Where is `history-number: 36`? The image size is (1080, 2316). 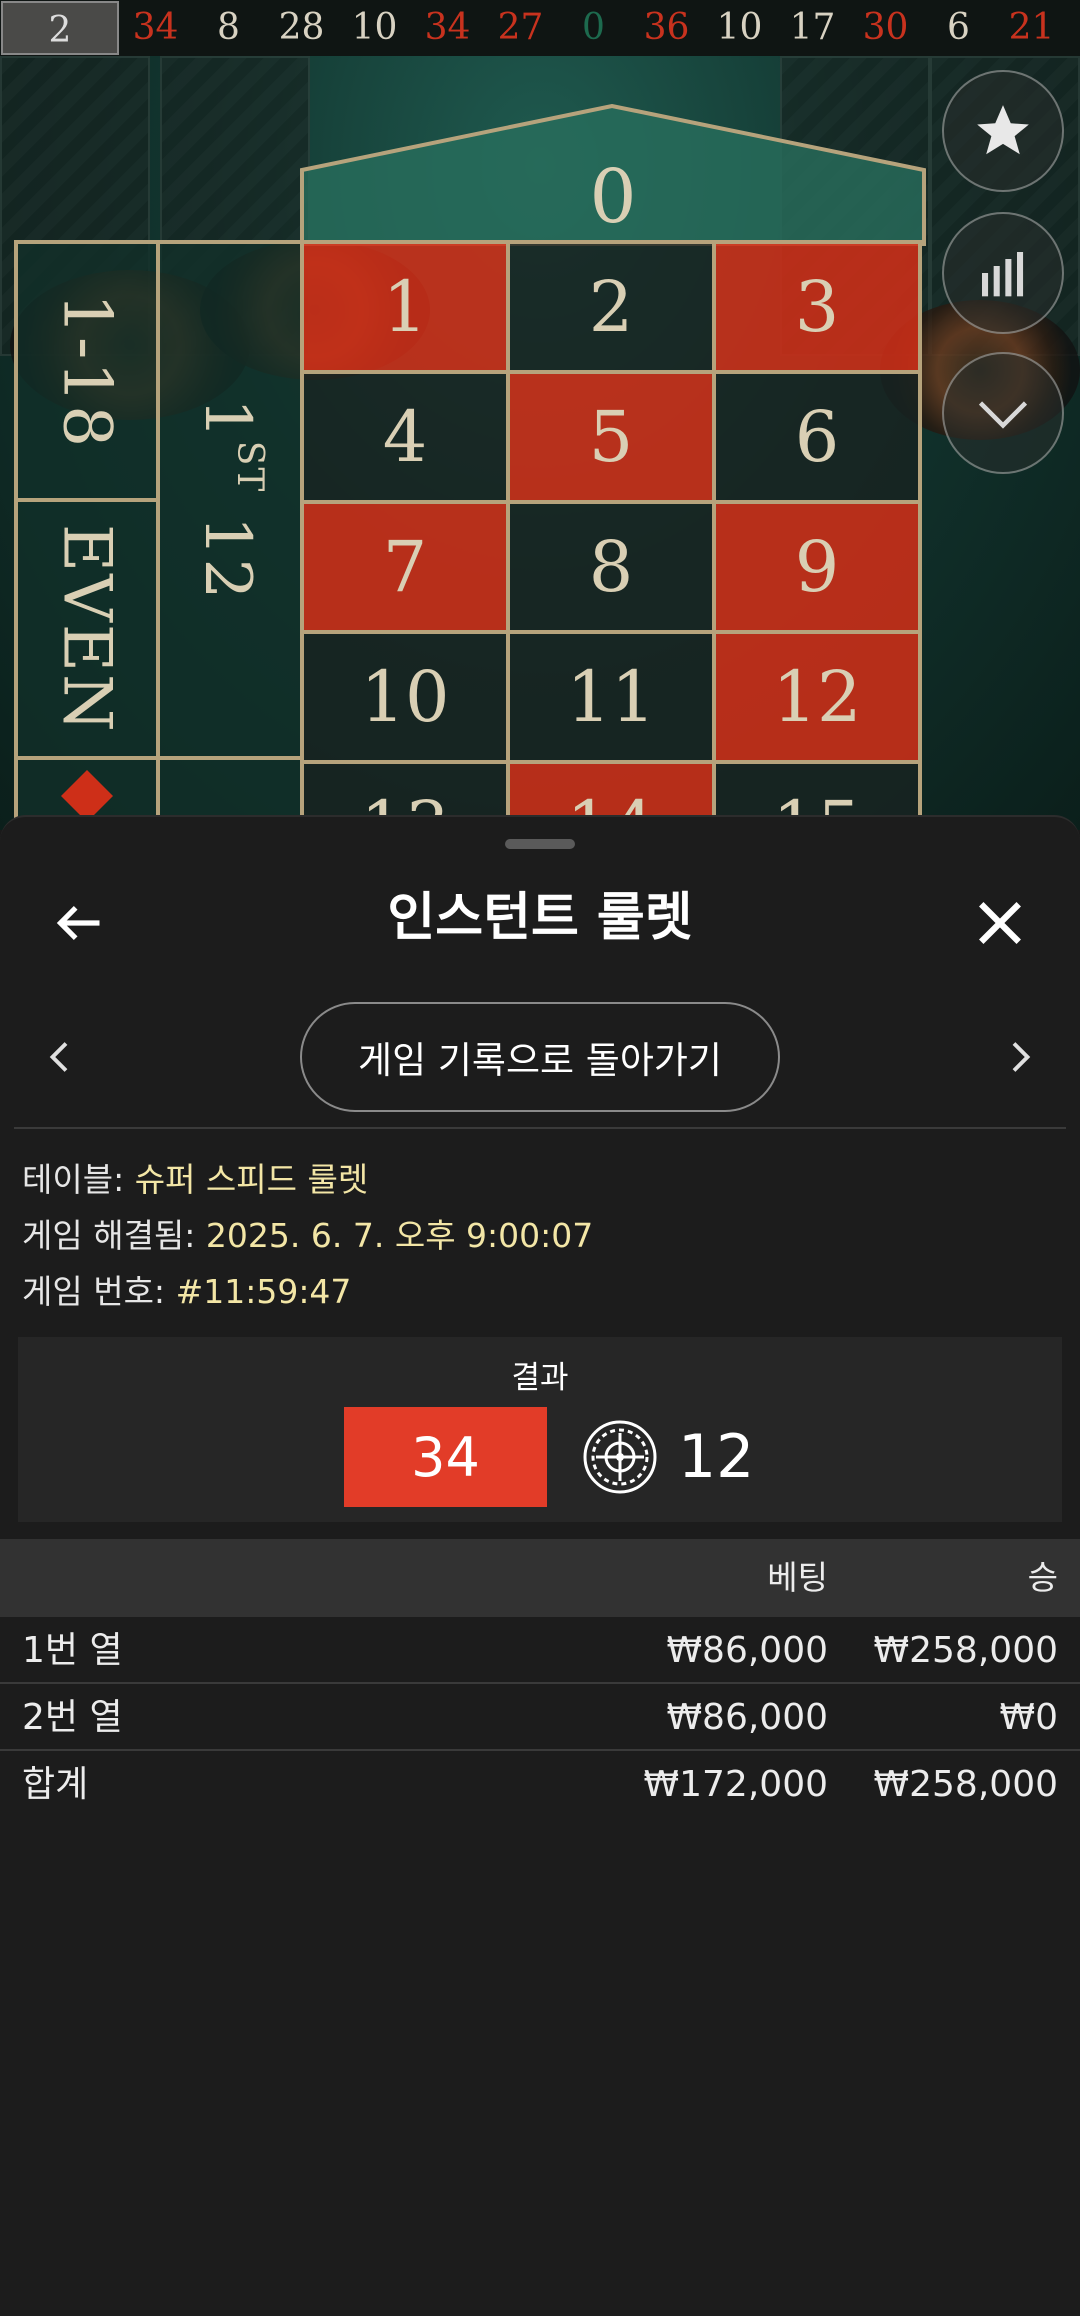
history-number: 36 is located at coordinates (666, 27).